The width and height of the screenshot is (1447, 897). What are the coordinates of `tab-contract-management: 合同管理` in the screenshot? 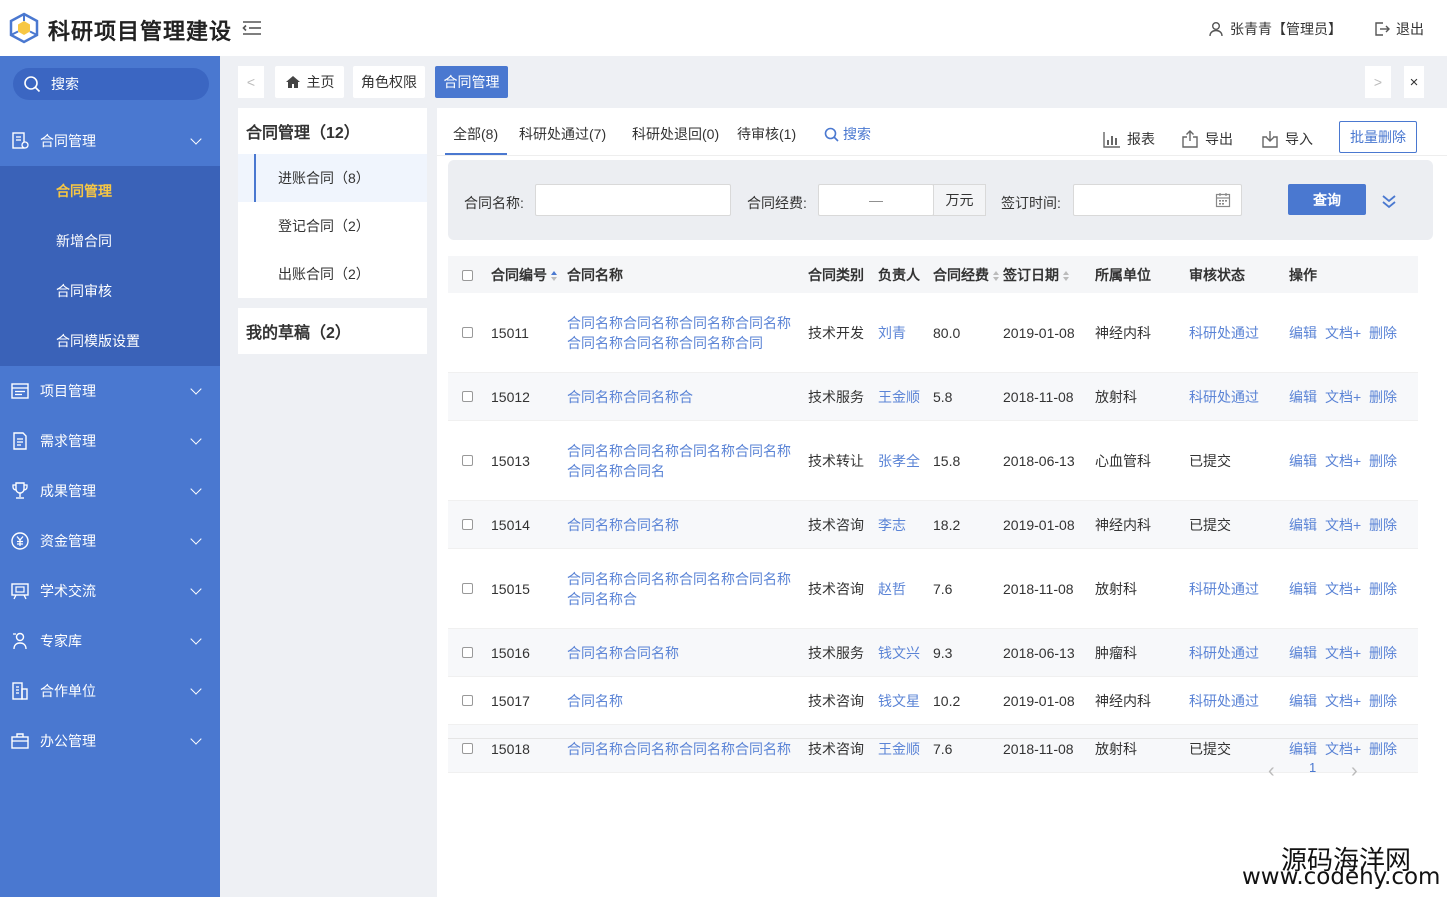 It's located at (471, 82).